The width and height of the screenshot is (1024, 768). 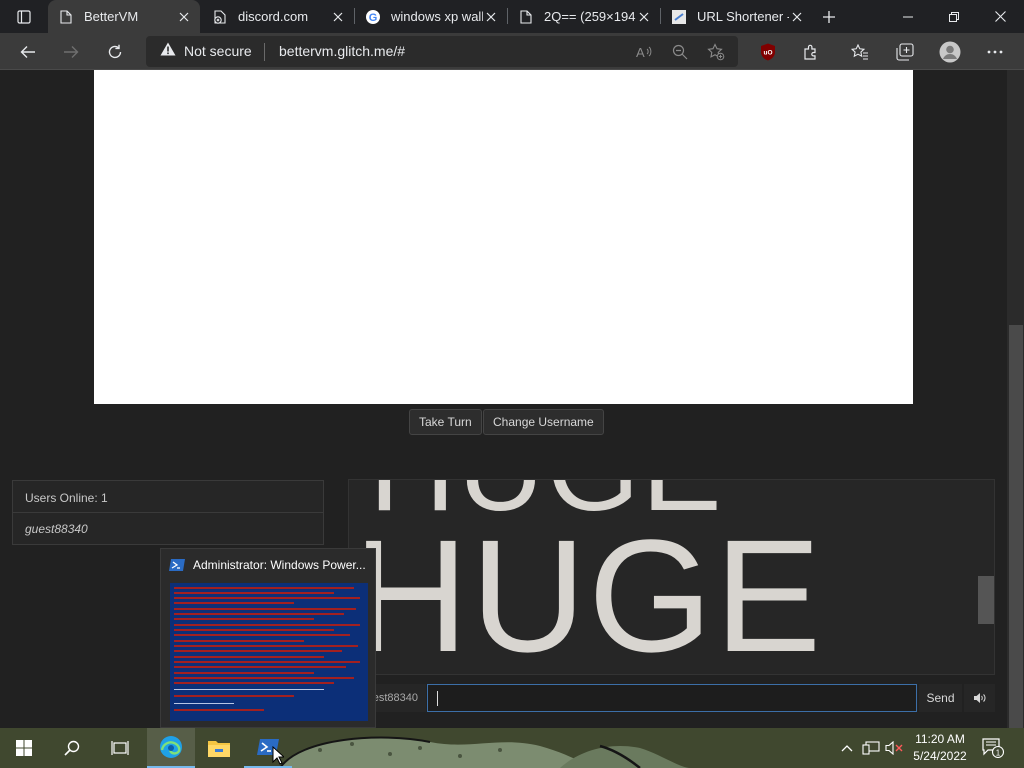 What do you see at coordinates (871, 748) in the screenshot?
I see `network-icon` at bounding box center [871, 748].